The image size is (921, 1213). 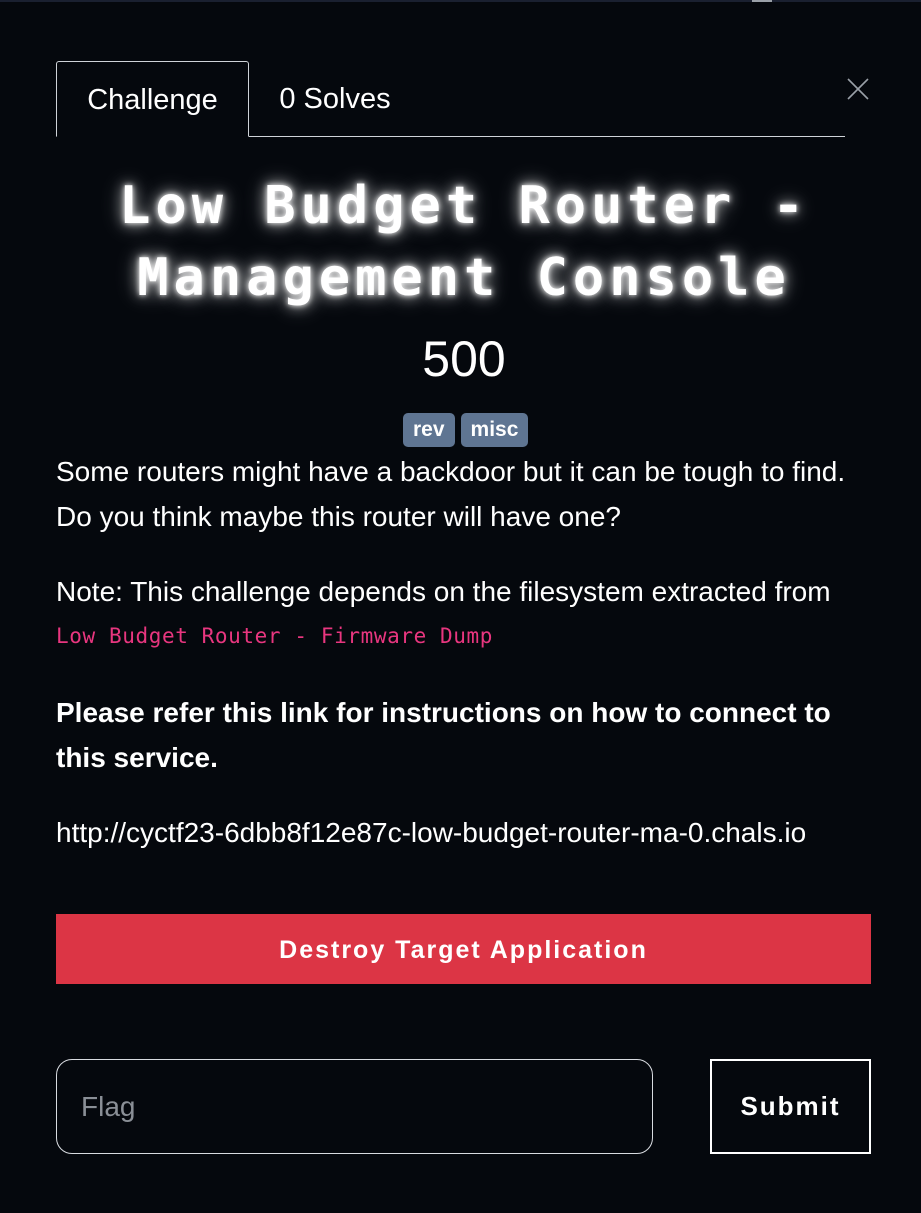 I want to click on tag-misc: misc, so click(x=494, y=430).